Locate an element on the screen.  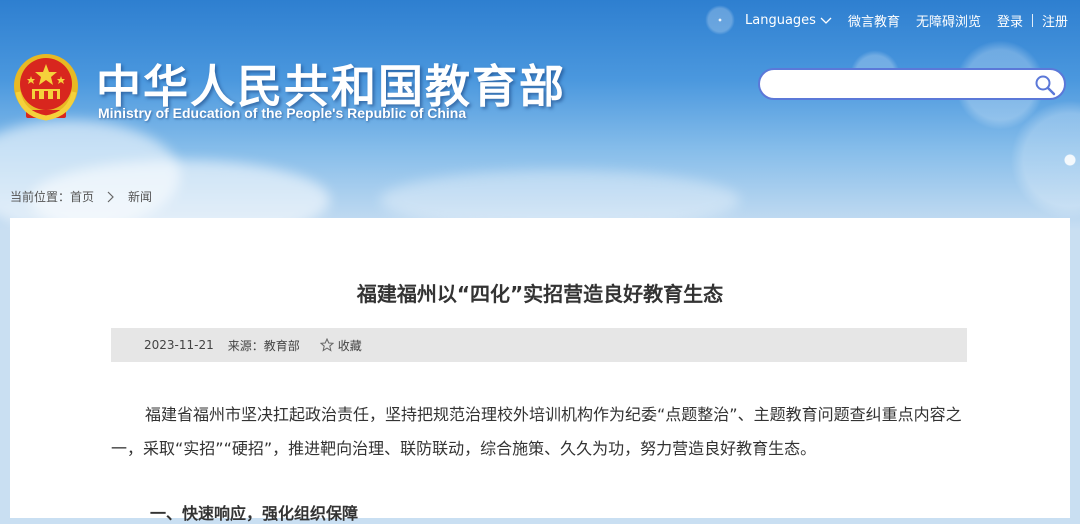
register-link: 注册 is located at coordinates (1055, 20).